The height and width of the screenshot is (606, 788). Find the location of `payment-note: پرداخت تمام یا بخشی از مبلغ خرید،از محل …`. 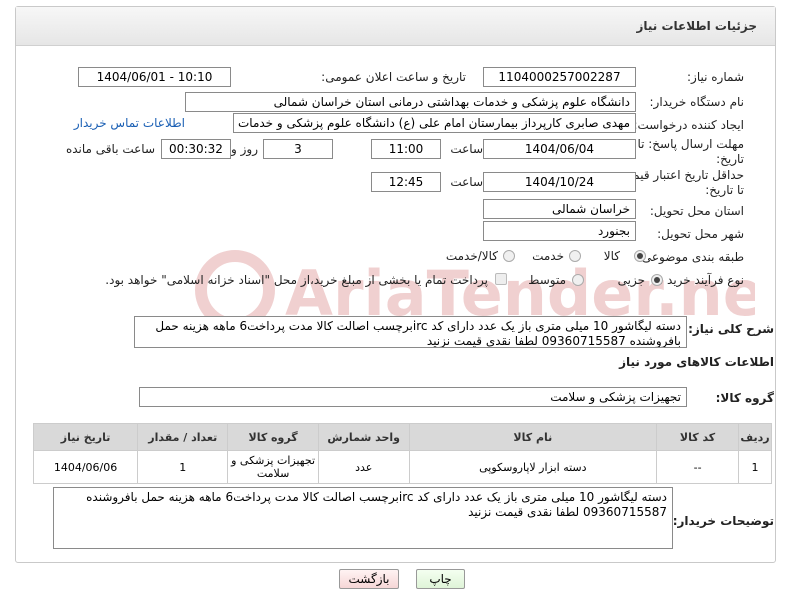

payment-note: پرداخت تمام یا بخشی از مبلغ خرید،از محل … is located at coordinates (296, 280).